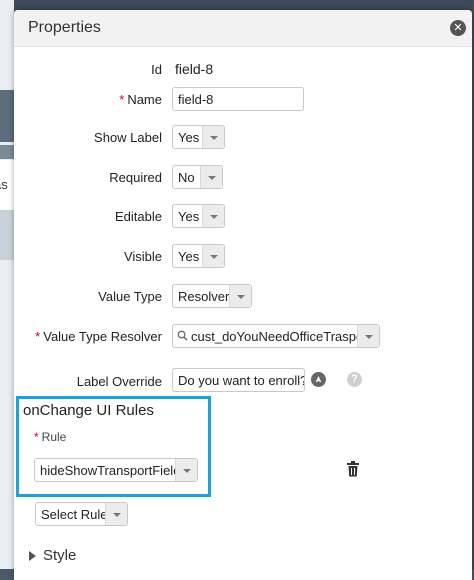 The height and width of the screenshot is (580, 474). I want to click on show-label-select: Yes, so click(198, 137).